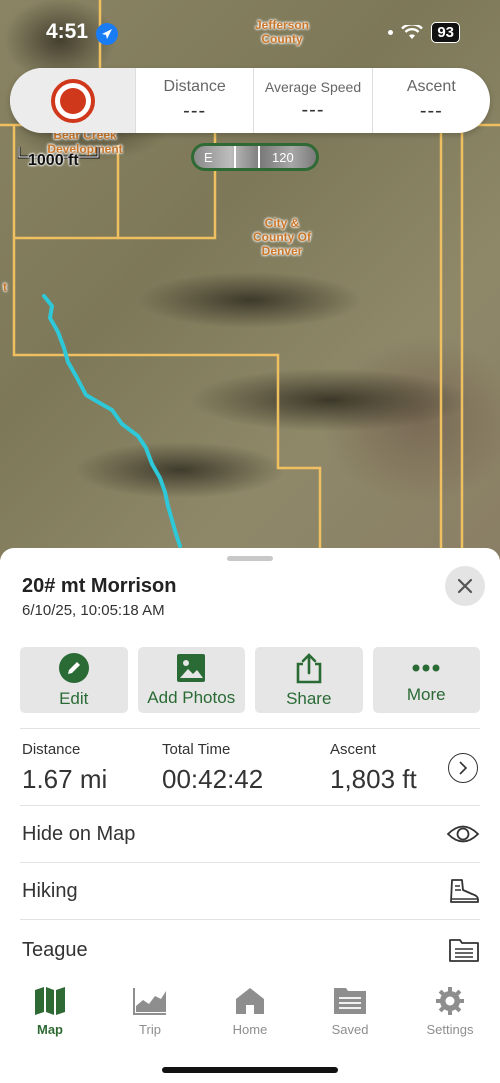 The width and height of the screenshot is (500, 1083). I want to click on summary-distance-value: 1.67 mi, so click(65, 779).